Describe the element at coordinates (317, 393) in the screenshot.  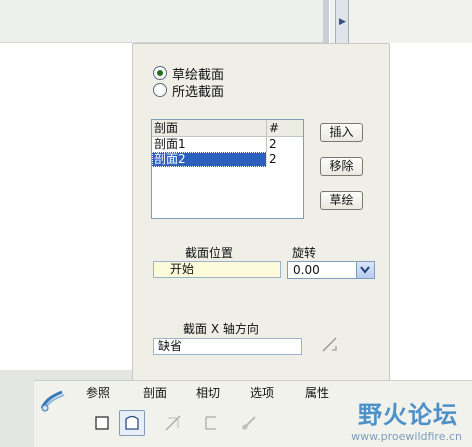
I see `tab-properties: 属性` at that location.